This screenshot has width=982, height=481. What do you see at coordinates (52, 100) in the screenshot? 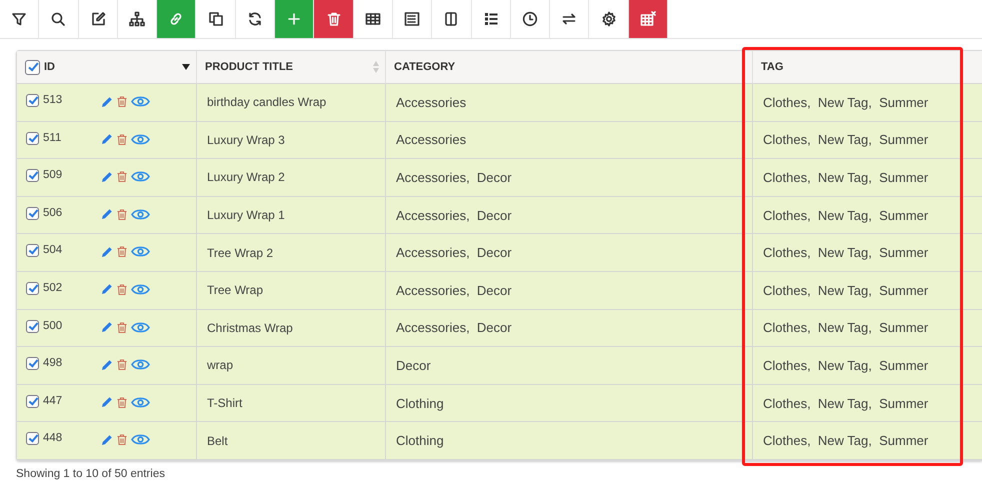
I see `table-cell: 513` at bounding box center [52, 100].